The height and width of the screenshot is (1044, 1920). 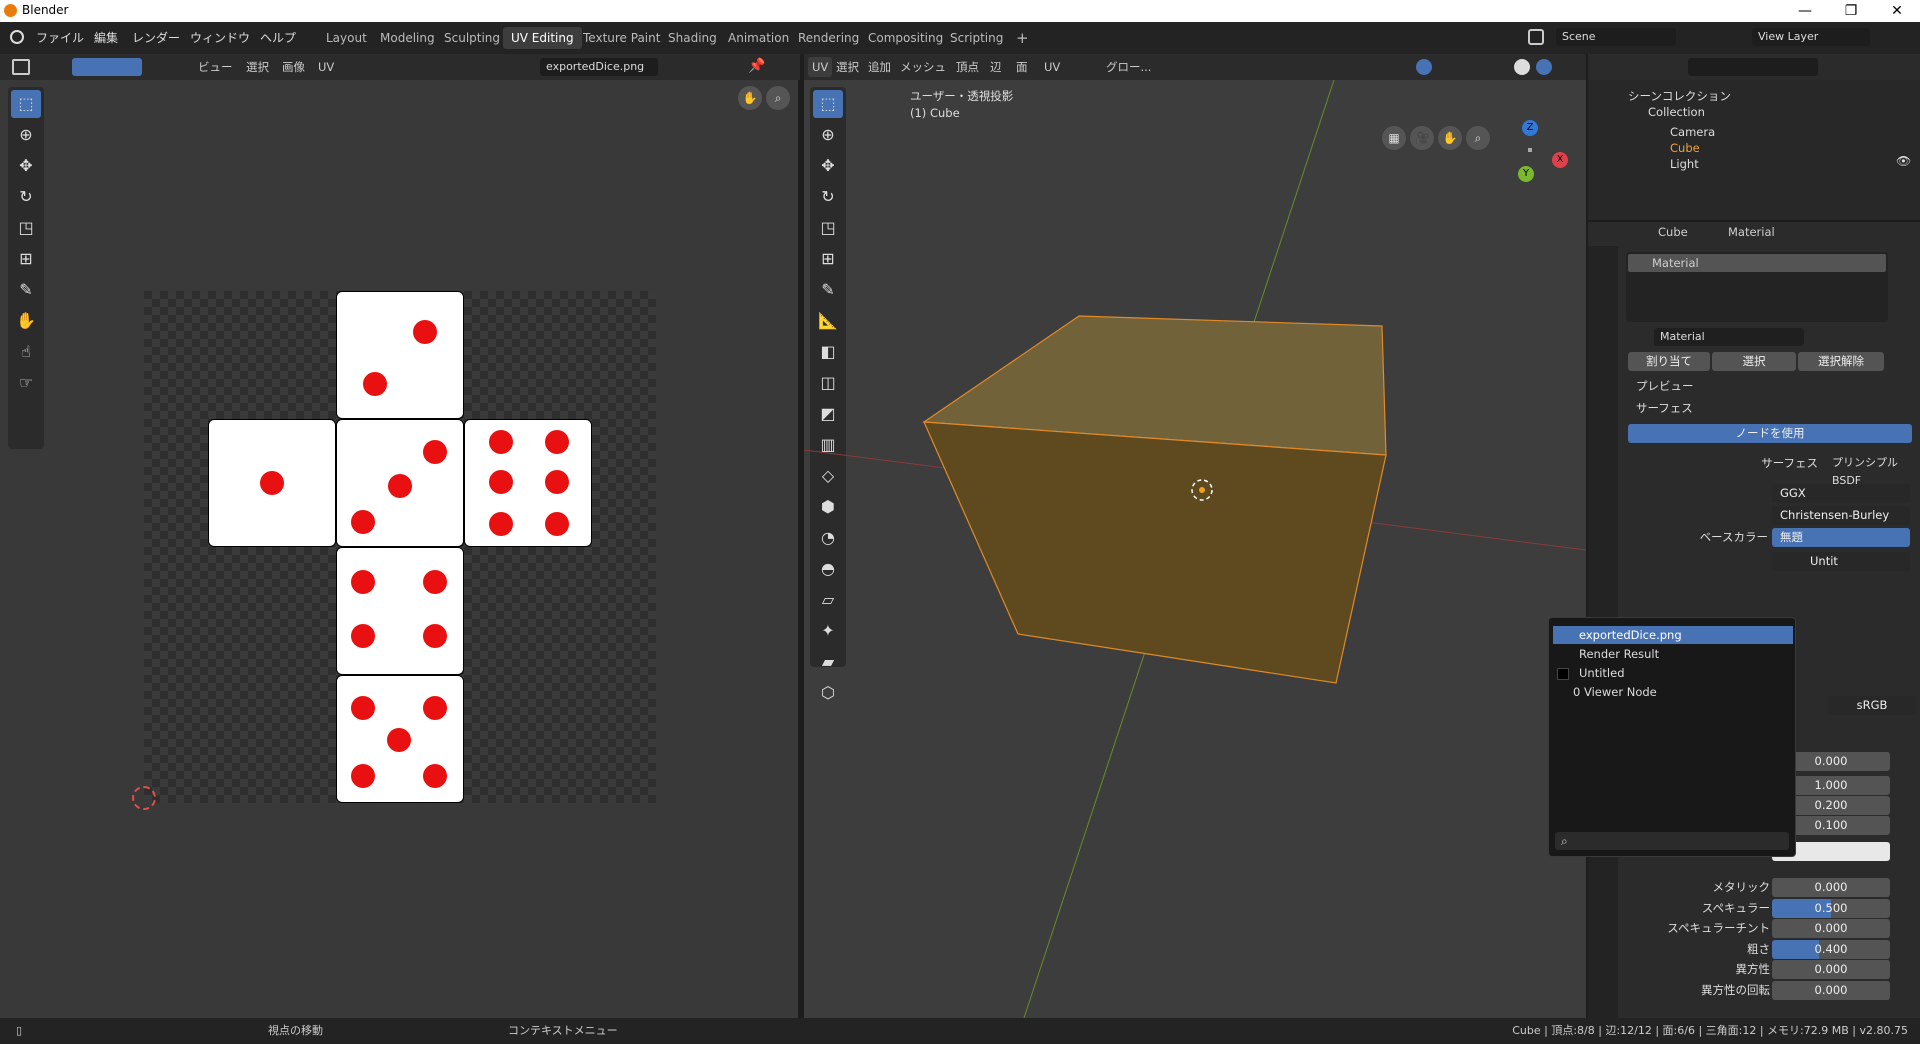 What do you see at coordinates (60, 38) in the screenshot?
I see `menu-file: ファイル` at bounding box center [60, 38].